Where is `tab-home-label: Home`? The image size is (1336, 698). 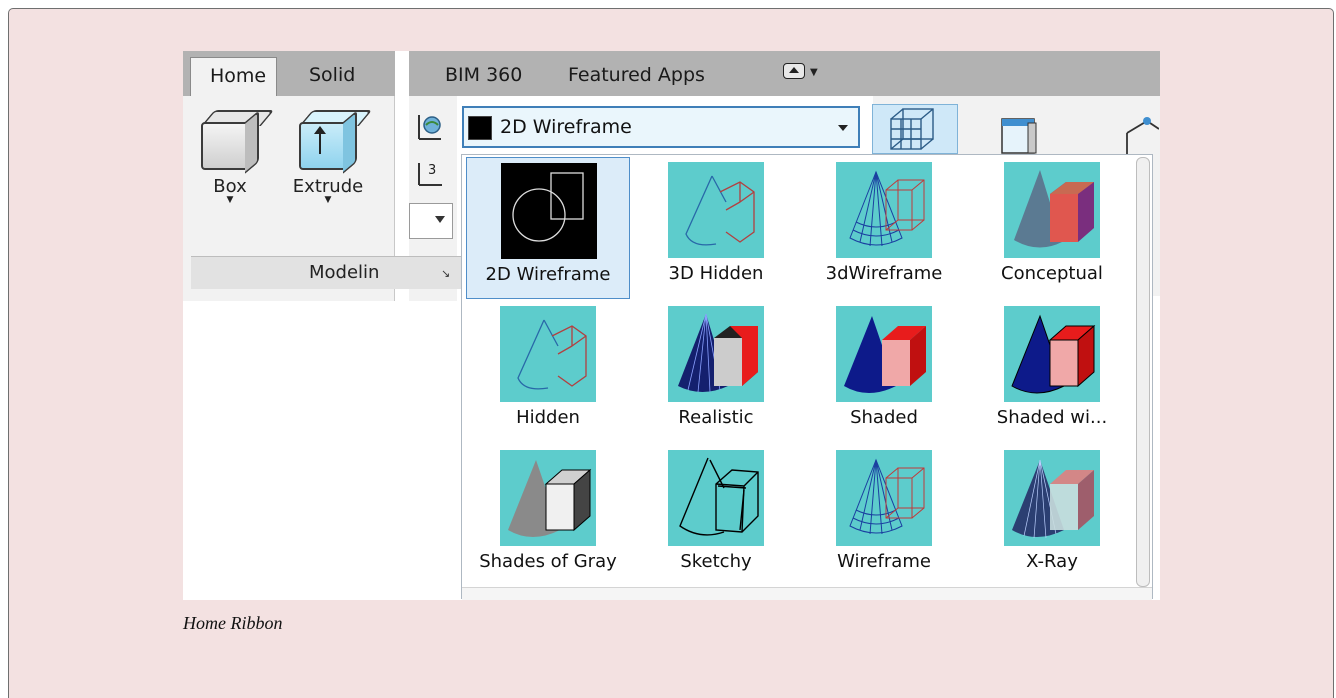
tab-home-label: Home is located at coordinates (238, 76).